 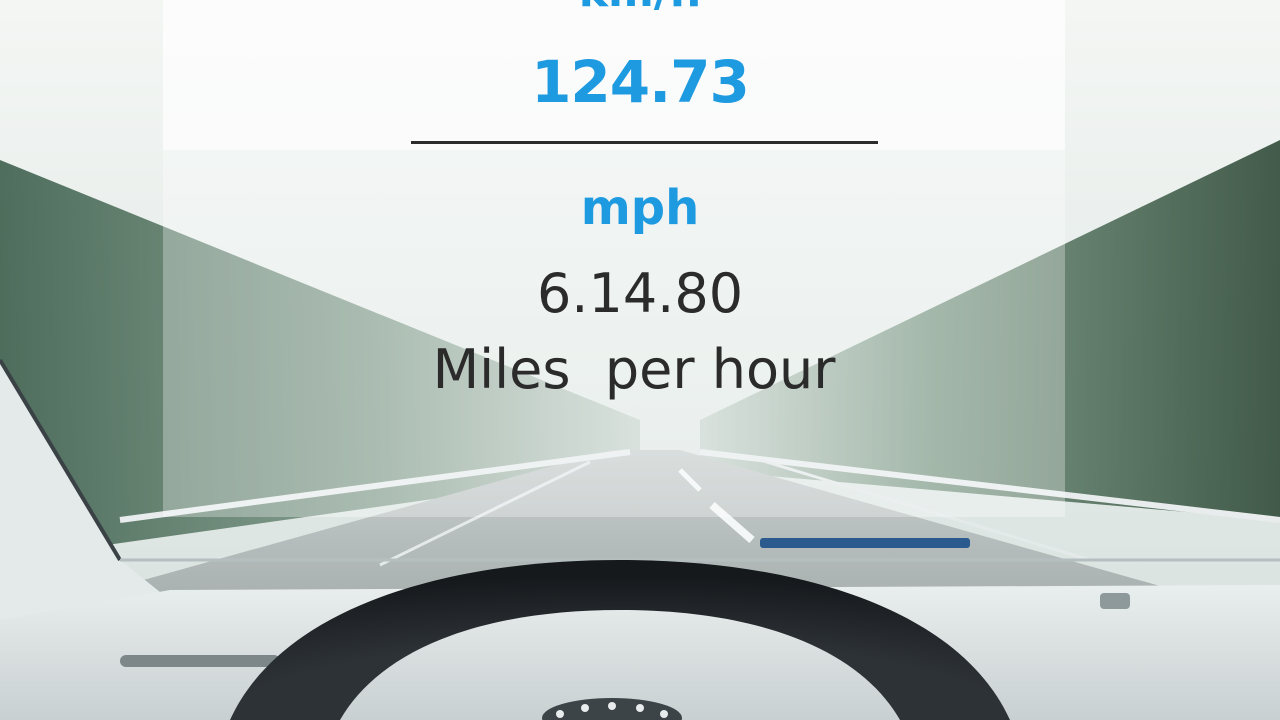 I want to click on kmh-unit-label: km/h, so click(x=640, y=8).